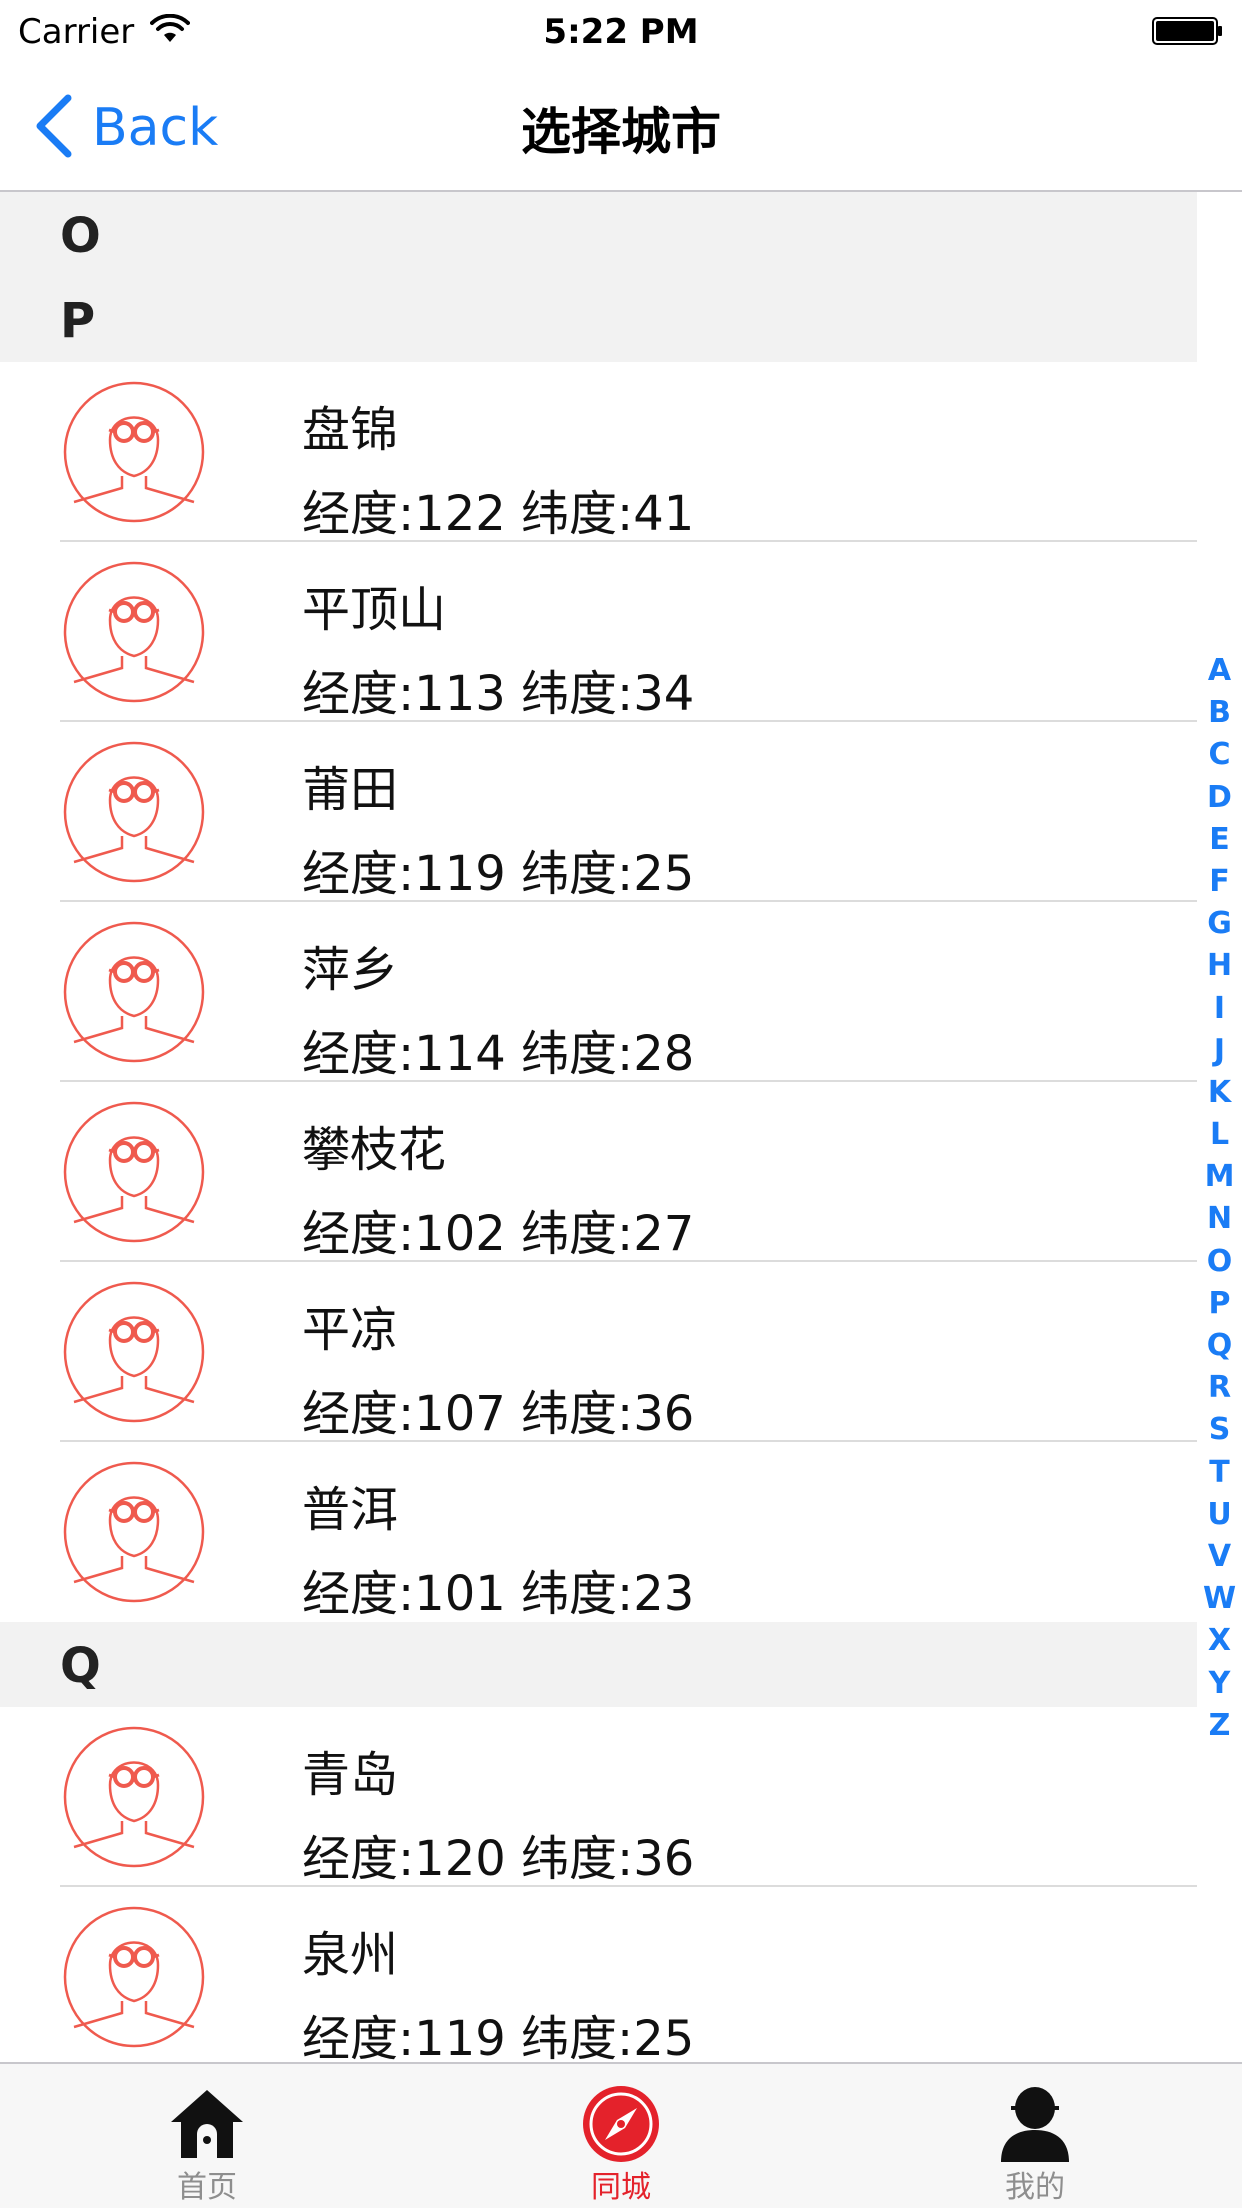  I want to click on city-row: 平凉 经度:107 纬度:36, so click(598, 1352).